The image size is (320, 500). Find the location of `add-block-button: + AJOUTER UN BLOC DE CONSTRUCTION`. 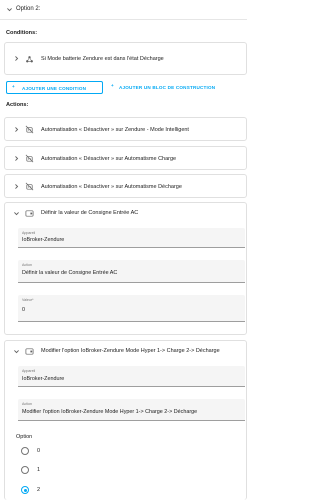

add-block-button: + AJOUTER UN BLOC DE CONSTRUCTION is located at coordinates (177, 87).